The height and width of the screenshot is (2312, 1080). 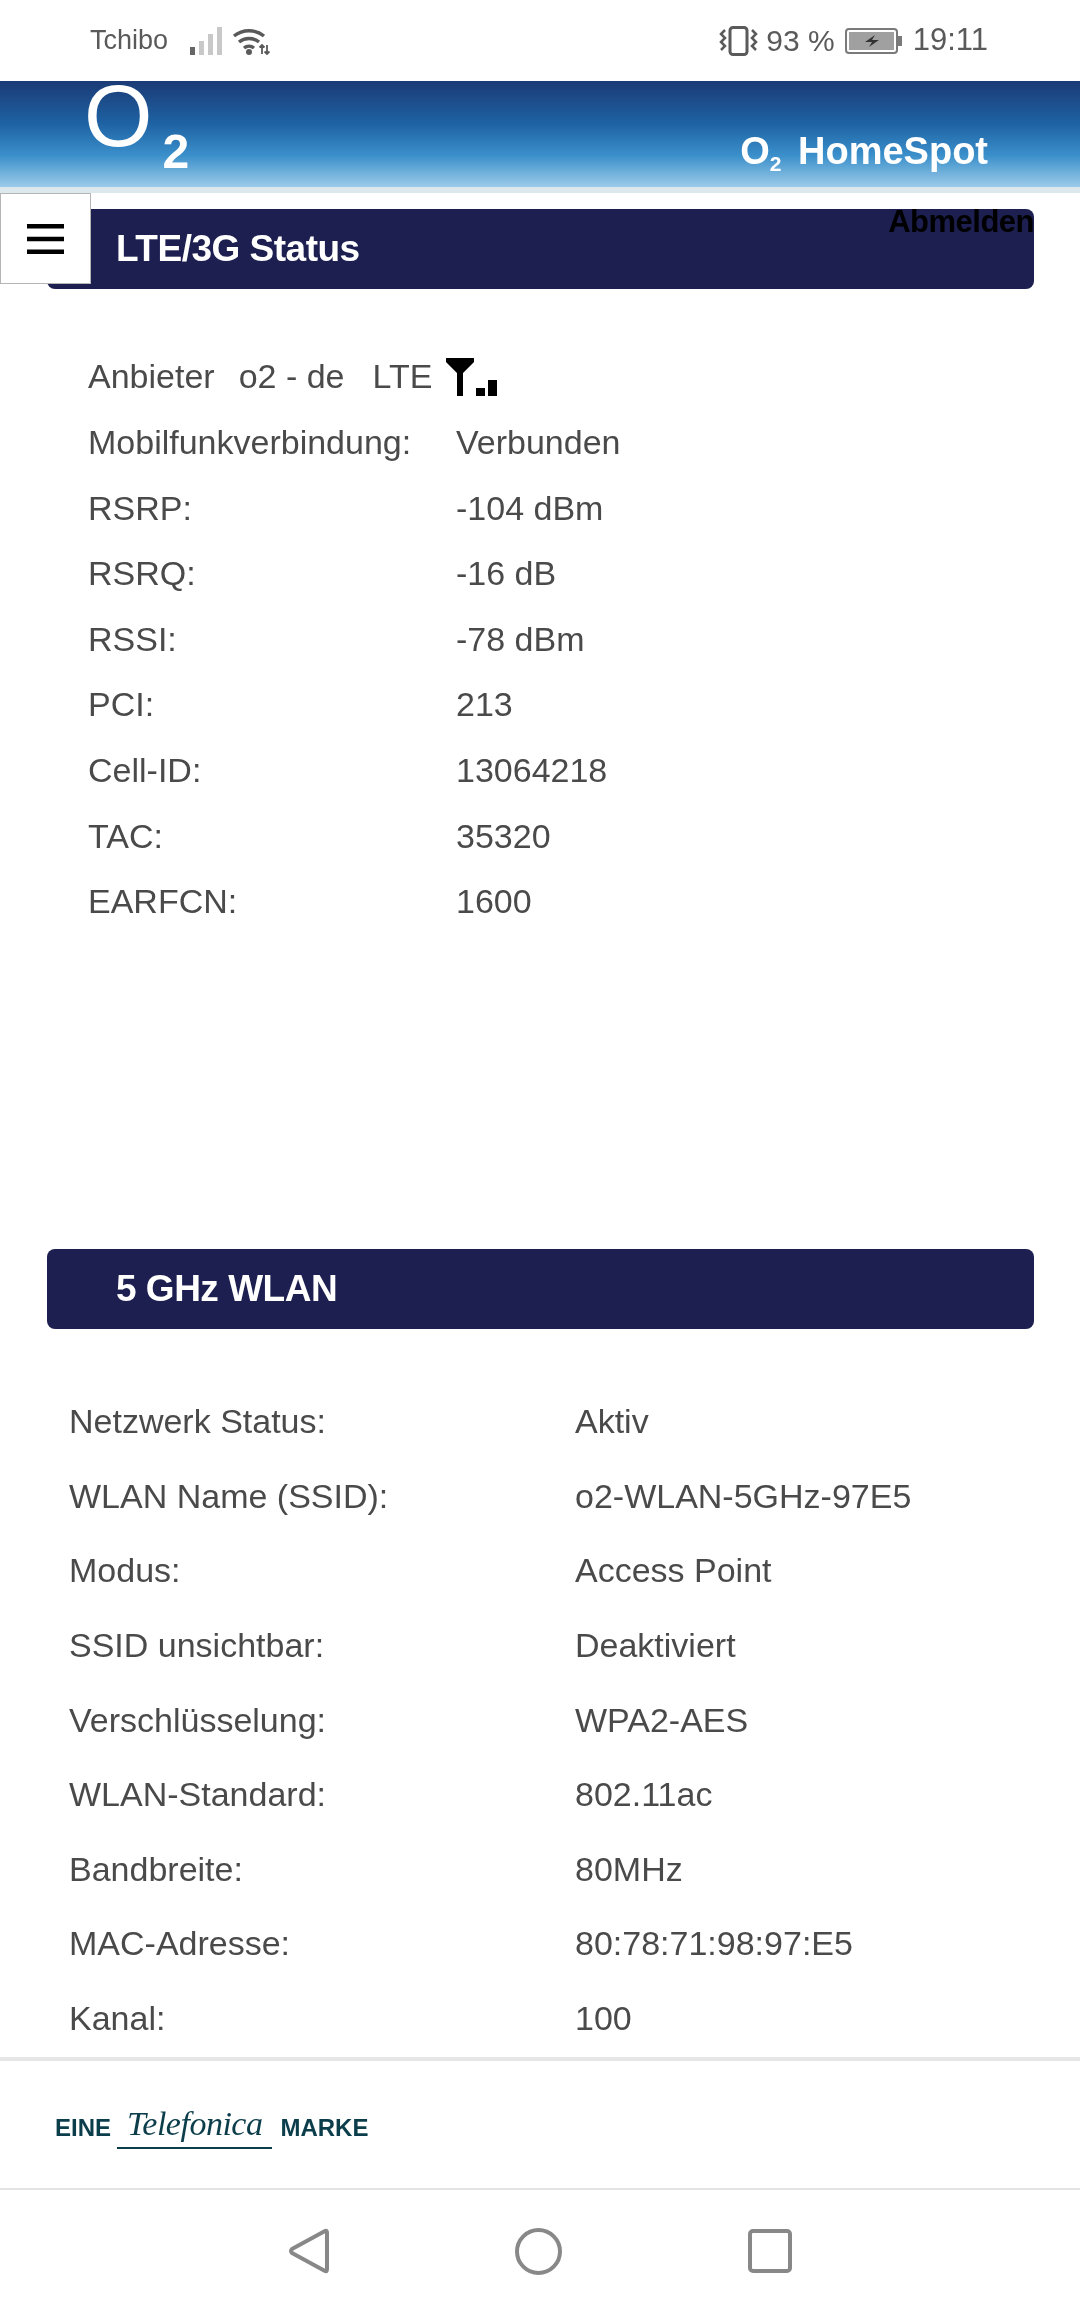 What do you see at coordinates (540, 1289) in the screenshot?
I see `section-header: 5 GHz WLAN` at bounding box center [540, 1289].